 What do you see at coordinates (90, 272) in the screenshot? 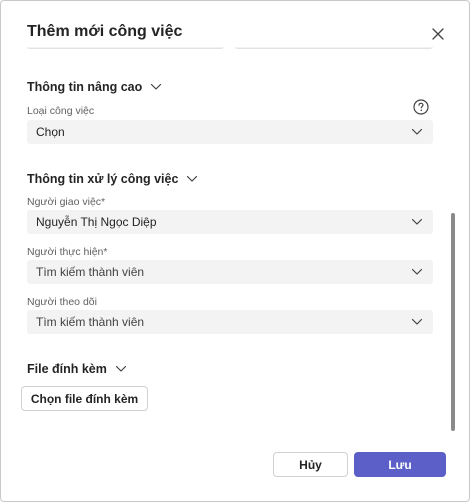
I see `assignee-placeholder: Tìm kiếm thành viên` at bounding box center [90, 272].